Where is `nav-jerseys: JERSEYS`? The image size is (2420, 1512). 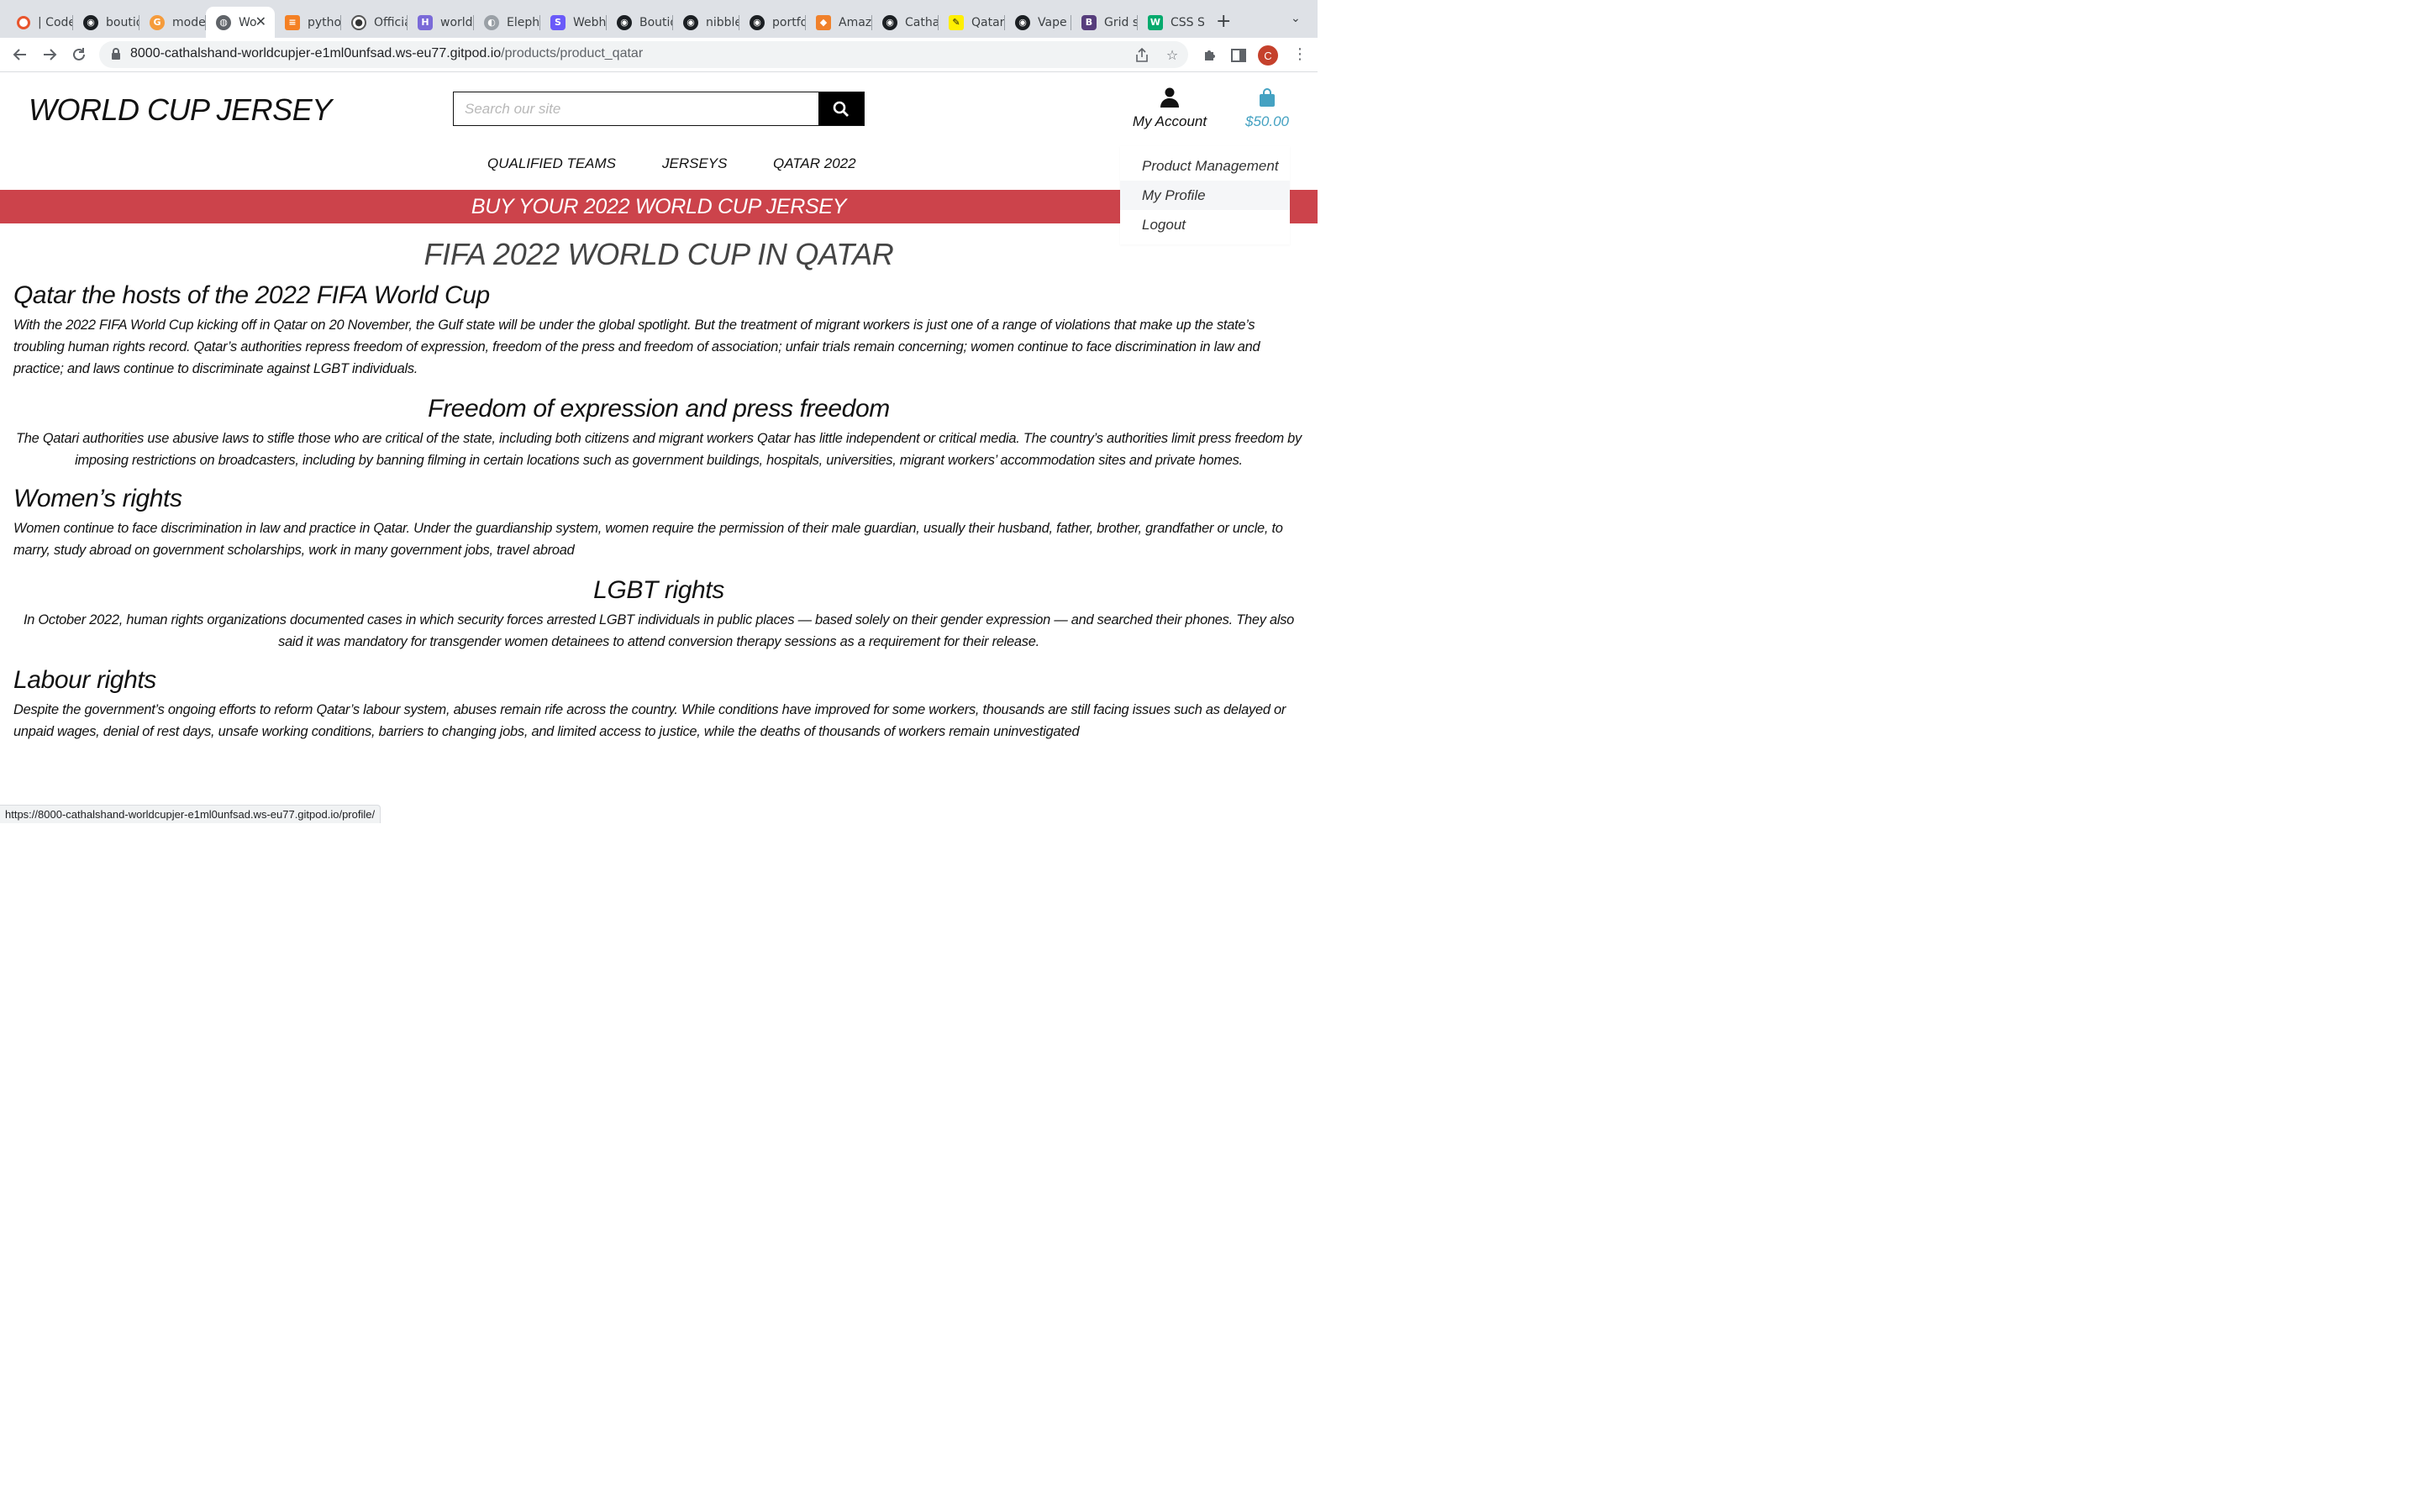 nav-jerseys: JERSEYS is located at coordinates (694, 163).